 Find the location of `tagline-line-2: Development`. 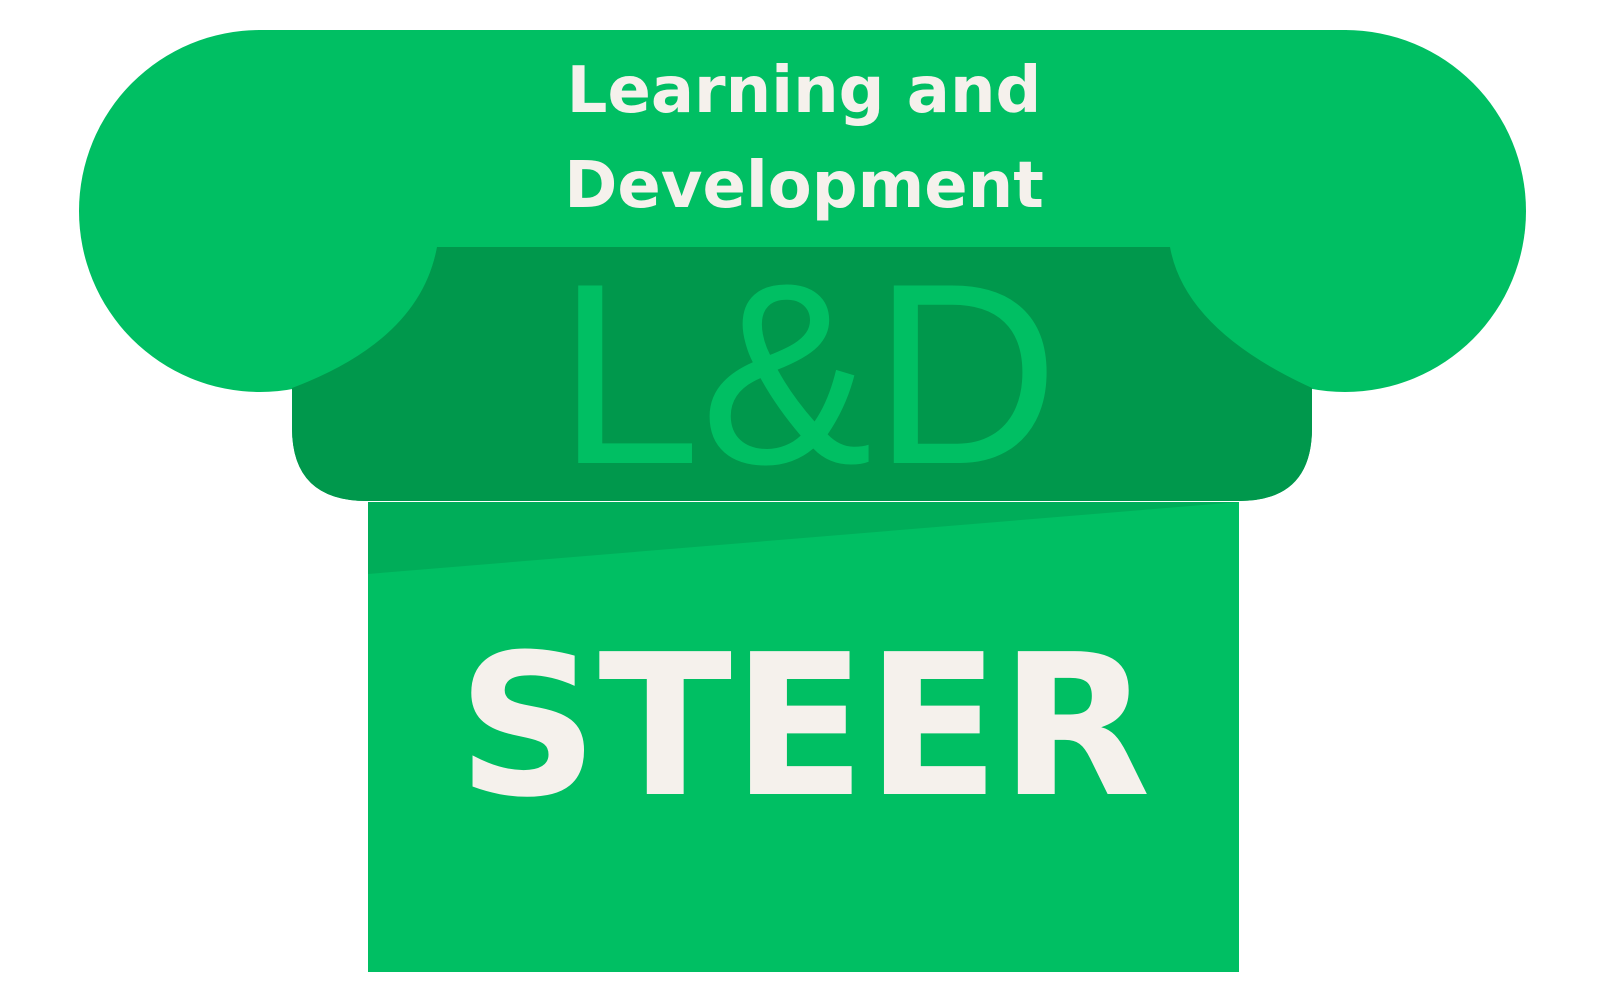

tagline-line-2: Development is located at coordinates (804, 186).